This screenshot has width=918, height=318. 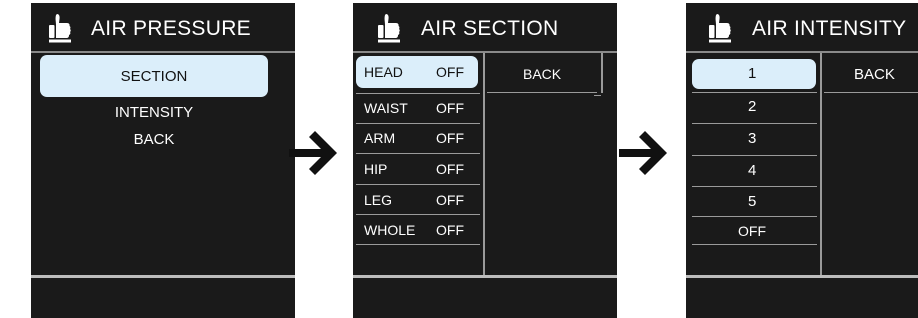 What do you see at coordinates (752, 106) in the screenshot?
I see `intensity-level-2: 2` at bounding box center [752, 106].